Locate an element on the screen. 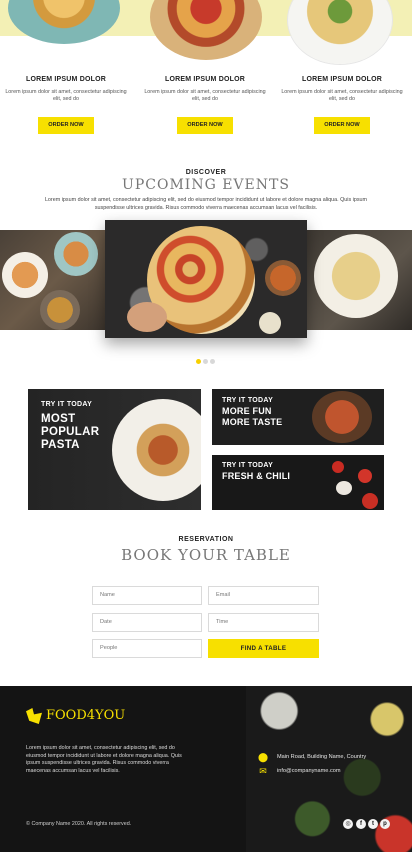 This screenshot has width=412, height=852. hand-image is located at coordinates (147, 317).